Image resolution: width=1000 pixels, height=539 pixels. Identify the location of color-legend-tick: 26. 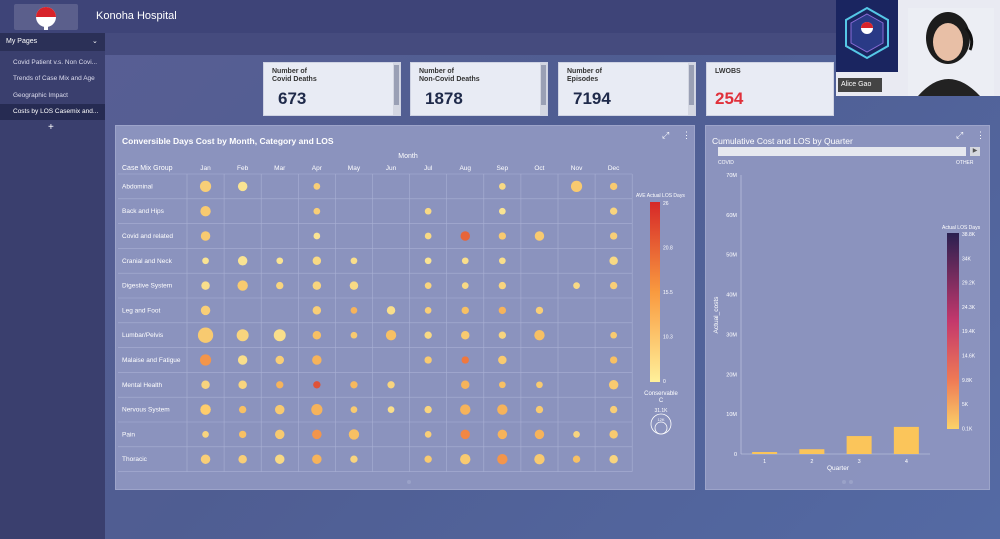
(666, 204).